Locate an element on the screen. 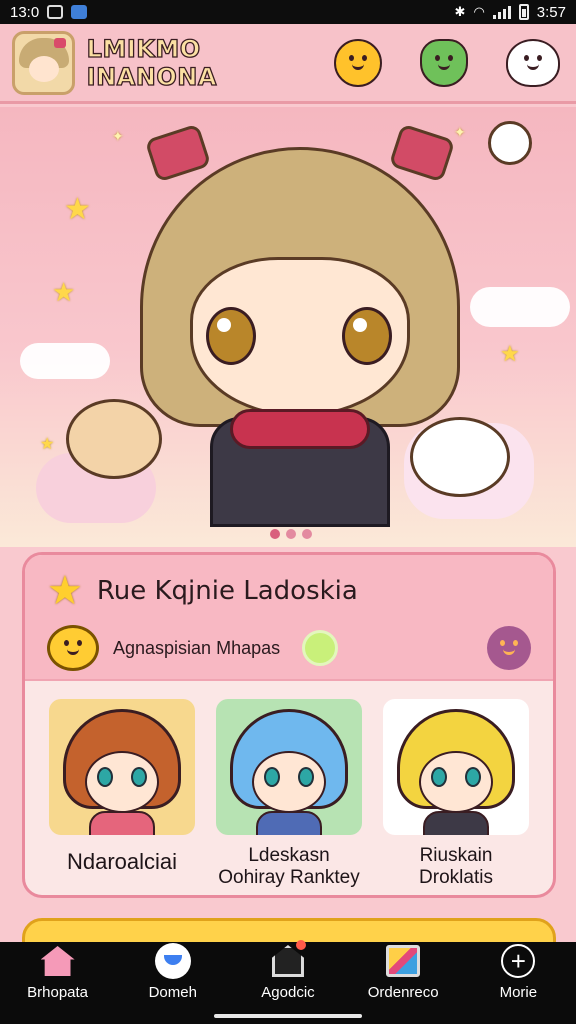  frame-icon is located at coordinates (403, 961).